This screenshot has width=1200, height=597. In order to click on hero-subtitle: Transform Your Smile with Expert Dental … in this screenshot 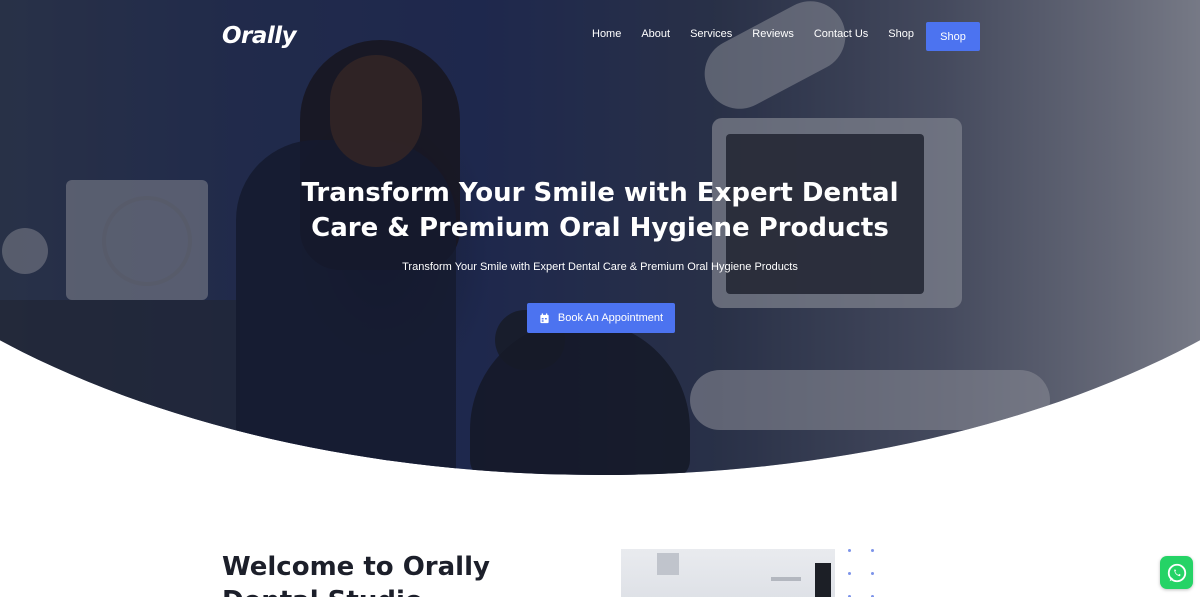, I will do `click(600, 267)`.